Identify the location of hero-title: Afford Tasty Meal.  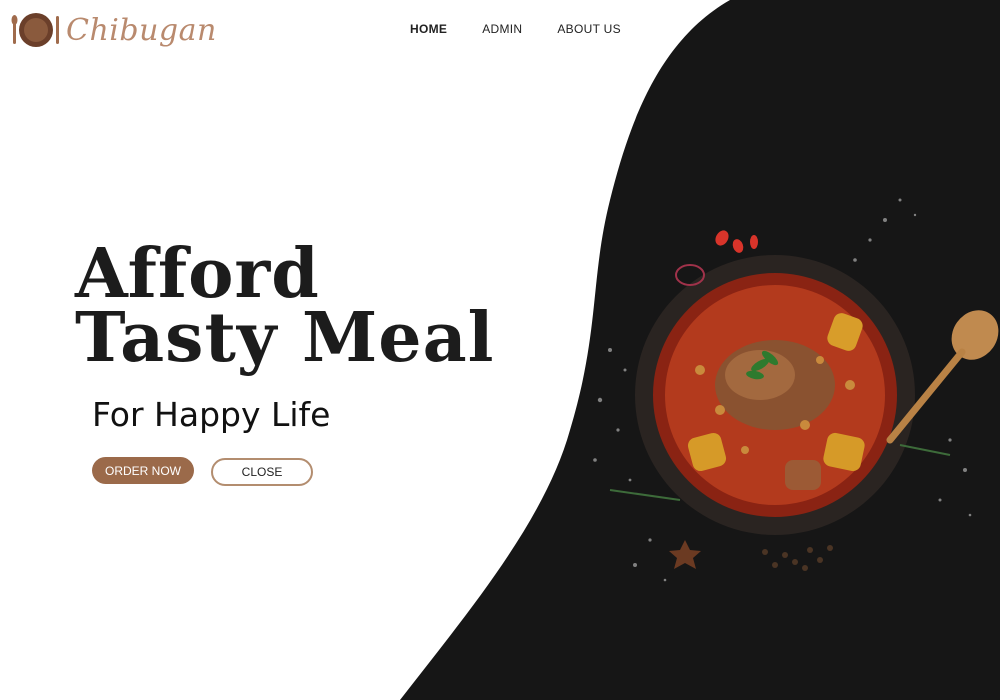
(285, 306).